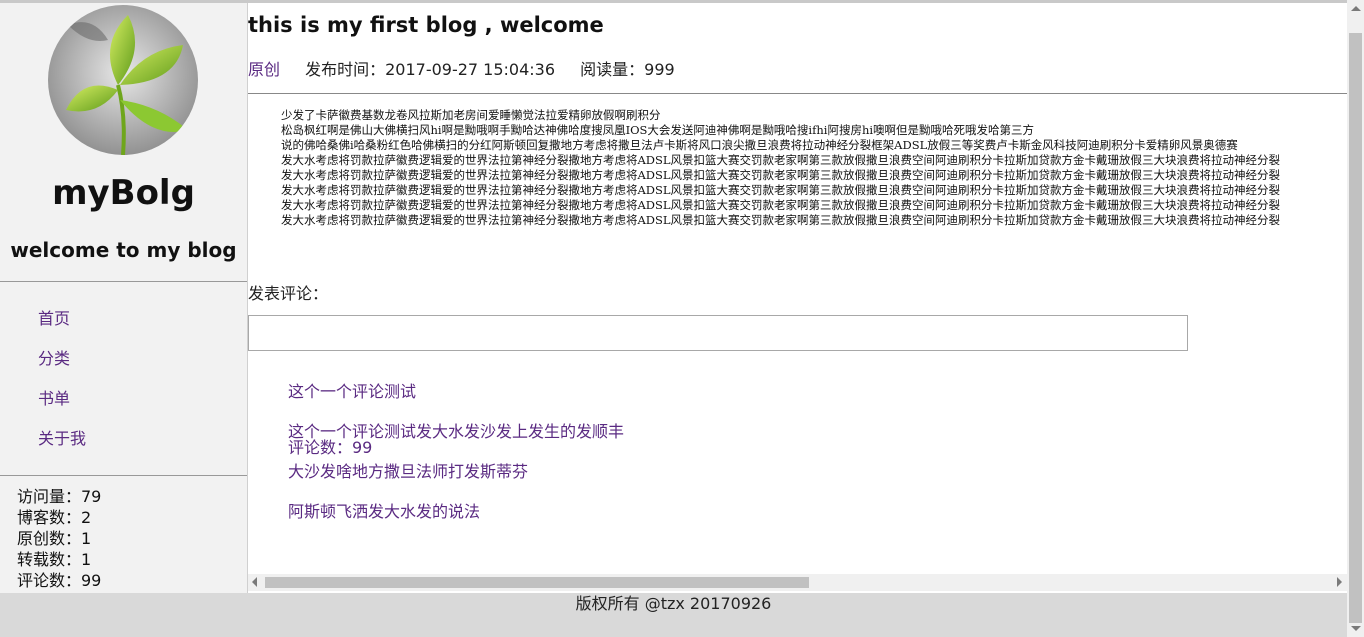 The height and width of the screenshot is (637, 1364). Describe the element at coordinates (54, 517) in the screenshot. I see `stat-posts: 博客数：2` at that location.